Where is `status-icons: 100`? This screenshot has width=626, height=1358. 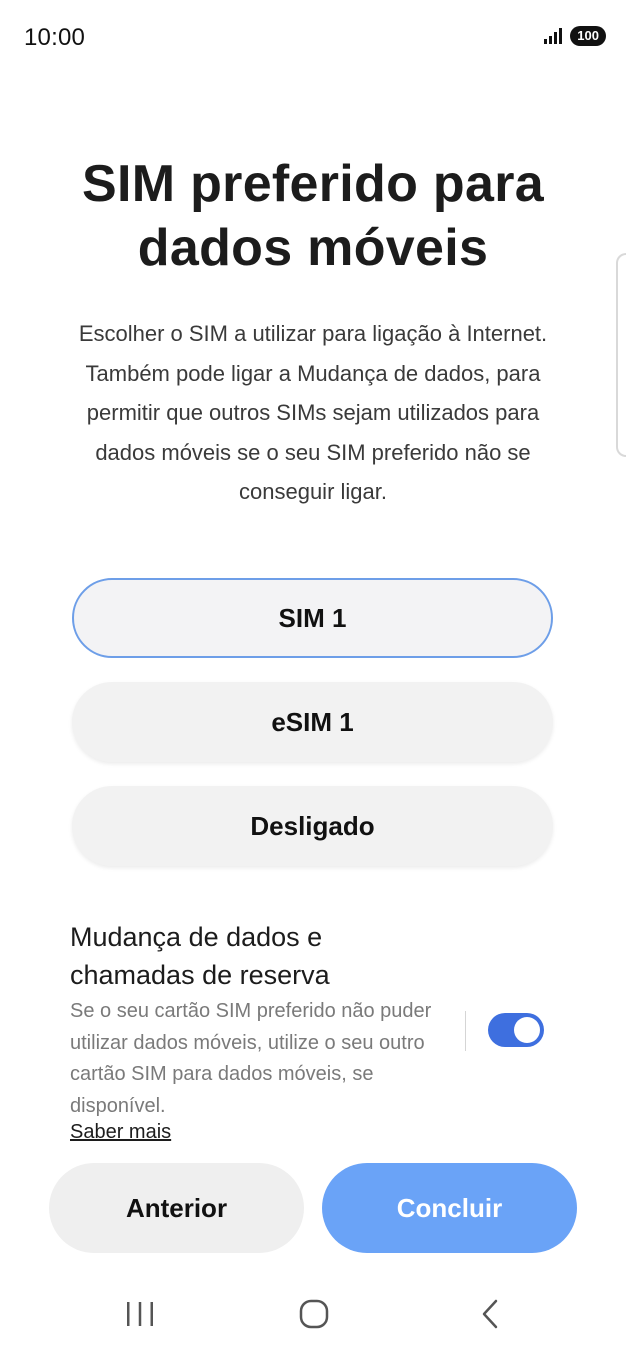
status-icons: 100 is located at coordinates (575, 36).